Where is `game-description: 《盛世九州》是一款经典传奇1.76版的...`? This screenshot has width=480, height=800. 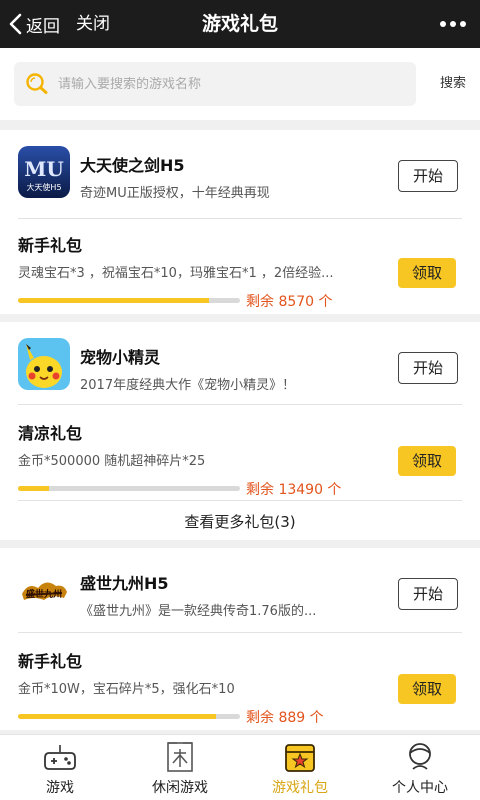
game-description: 《盛世九州》是一款经典传奇1.76版的... is located at coordinates (198, 611).